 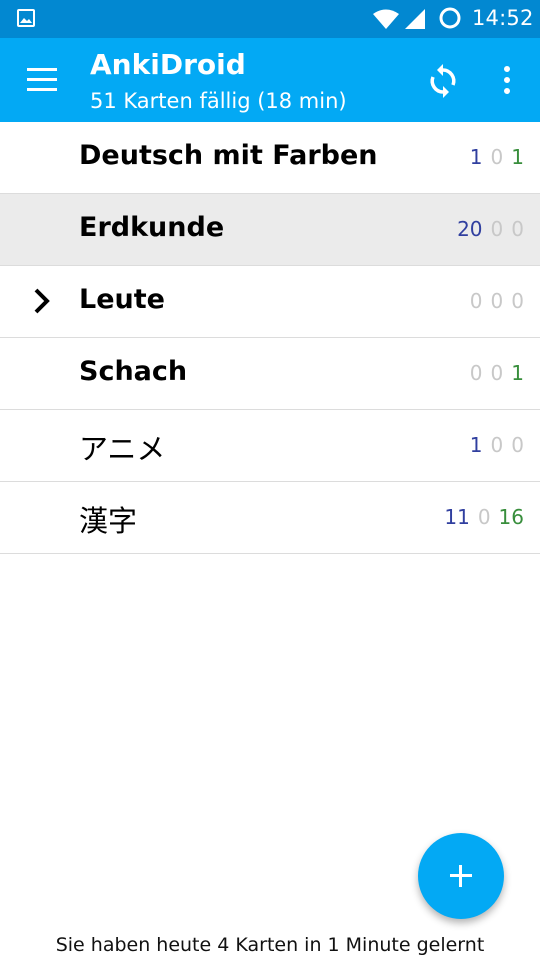 What do you see at coordinates (486, 229) in the screenshot?
I see `deck-counts: 20 0 0` at bounding box center [486, 229].